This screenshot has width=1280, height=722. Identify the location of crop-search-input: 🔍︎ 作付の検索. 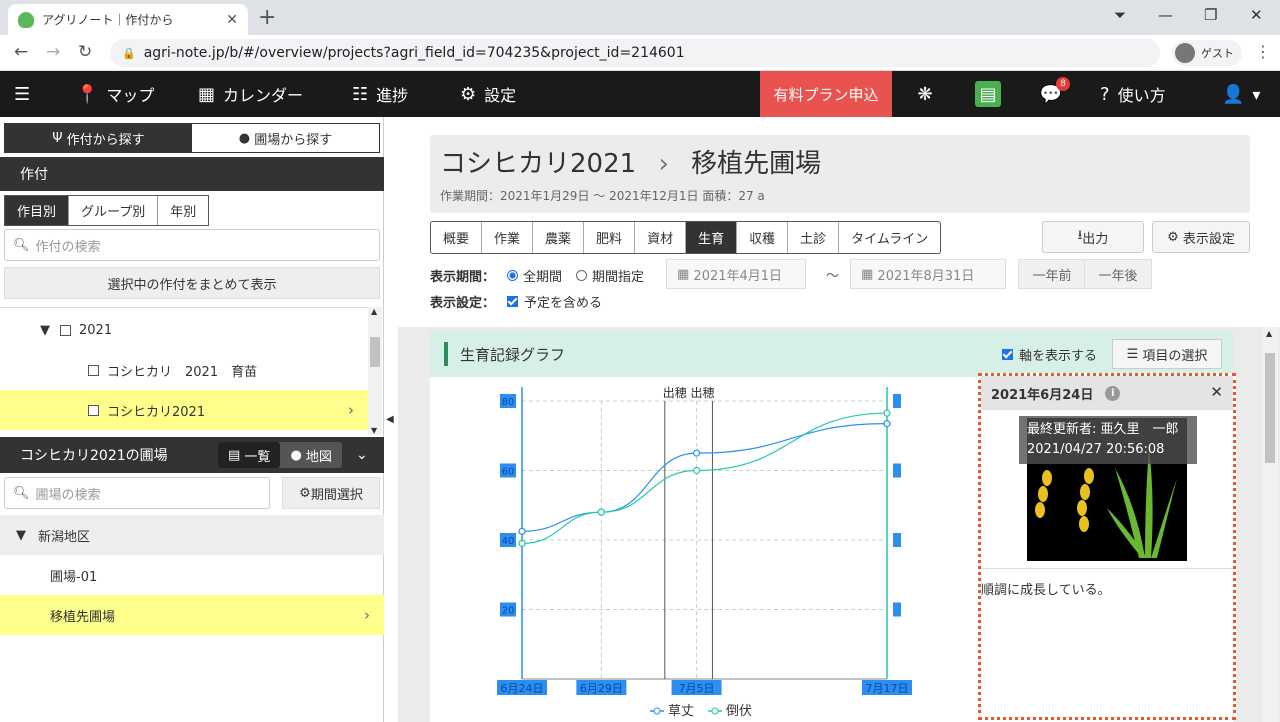
(192, 245).